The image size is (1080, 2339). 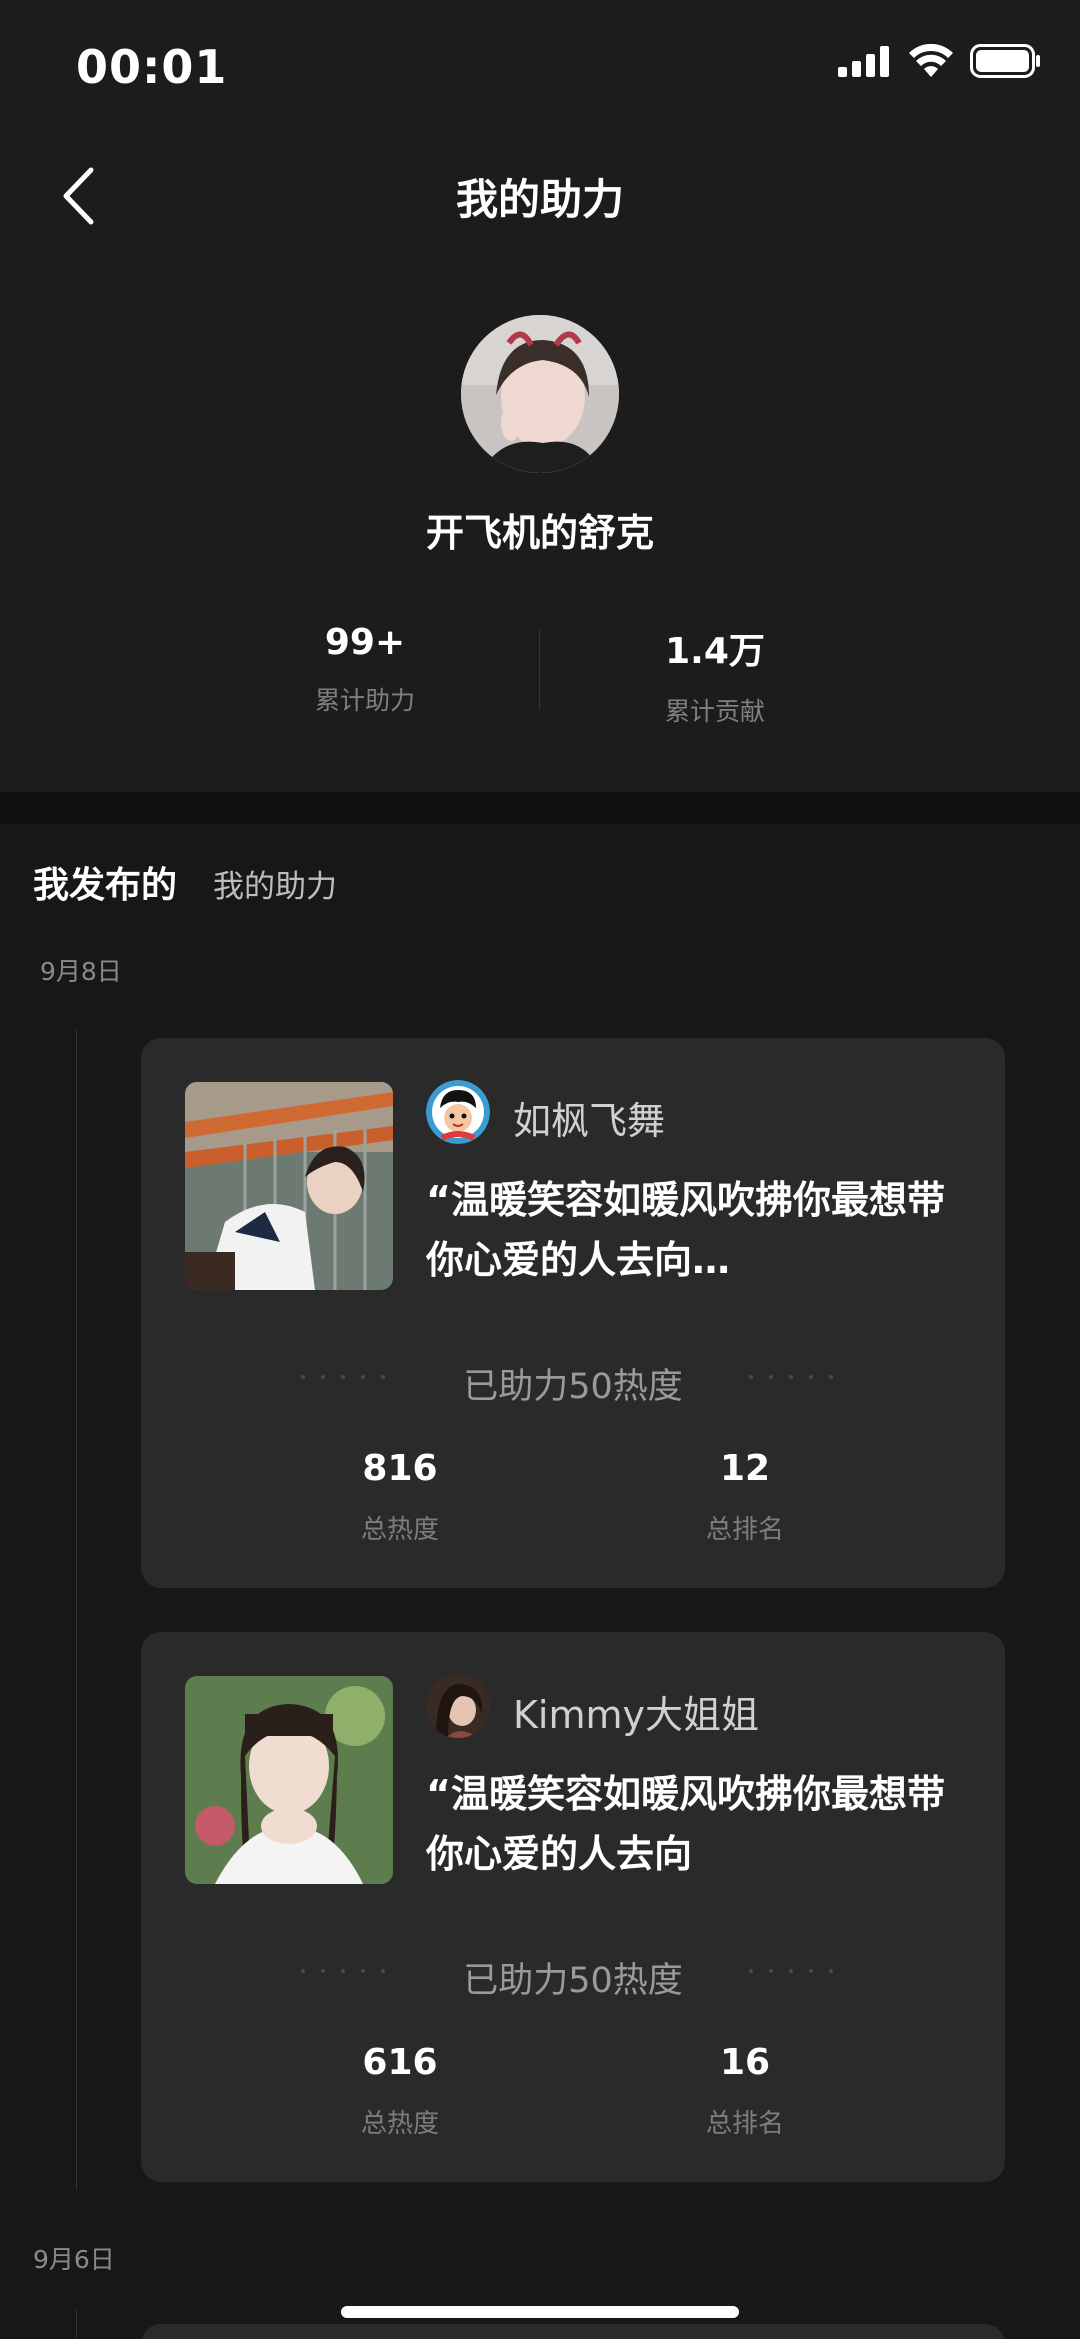 I want to click on card-quote: “温暖笑容如暖风吹拂你最想带你心爱的人去向, so click(x=685, y=1824).